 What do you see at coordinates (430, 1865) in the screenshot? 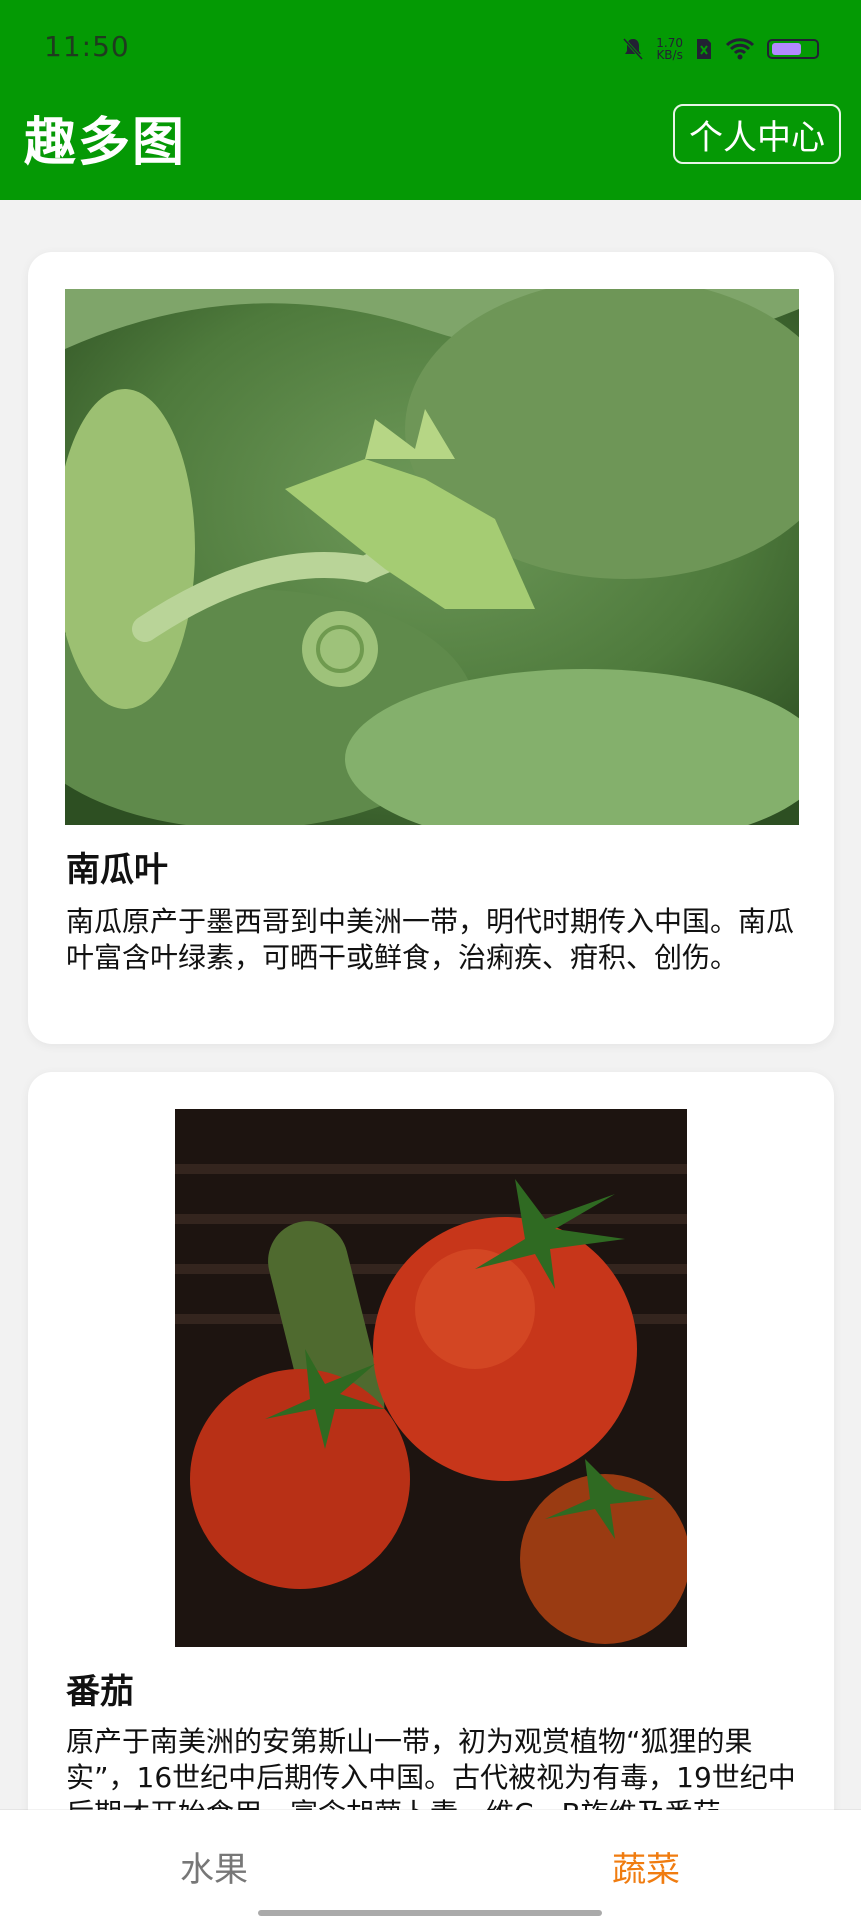
I see `bottom-tab-bar: 水果 蔬菜` at bounding box center [430, 1865].